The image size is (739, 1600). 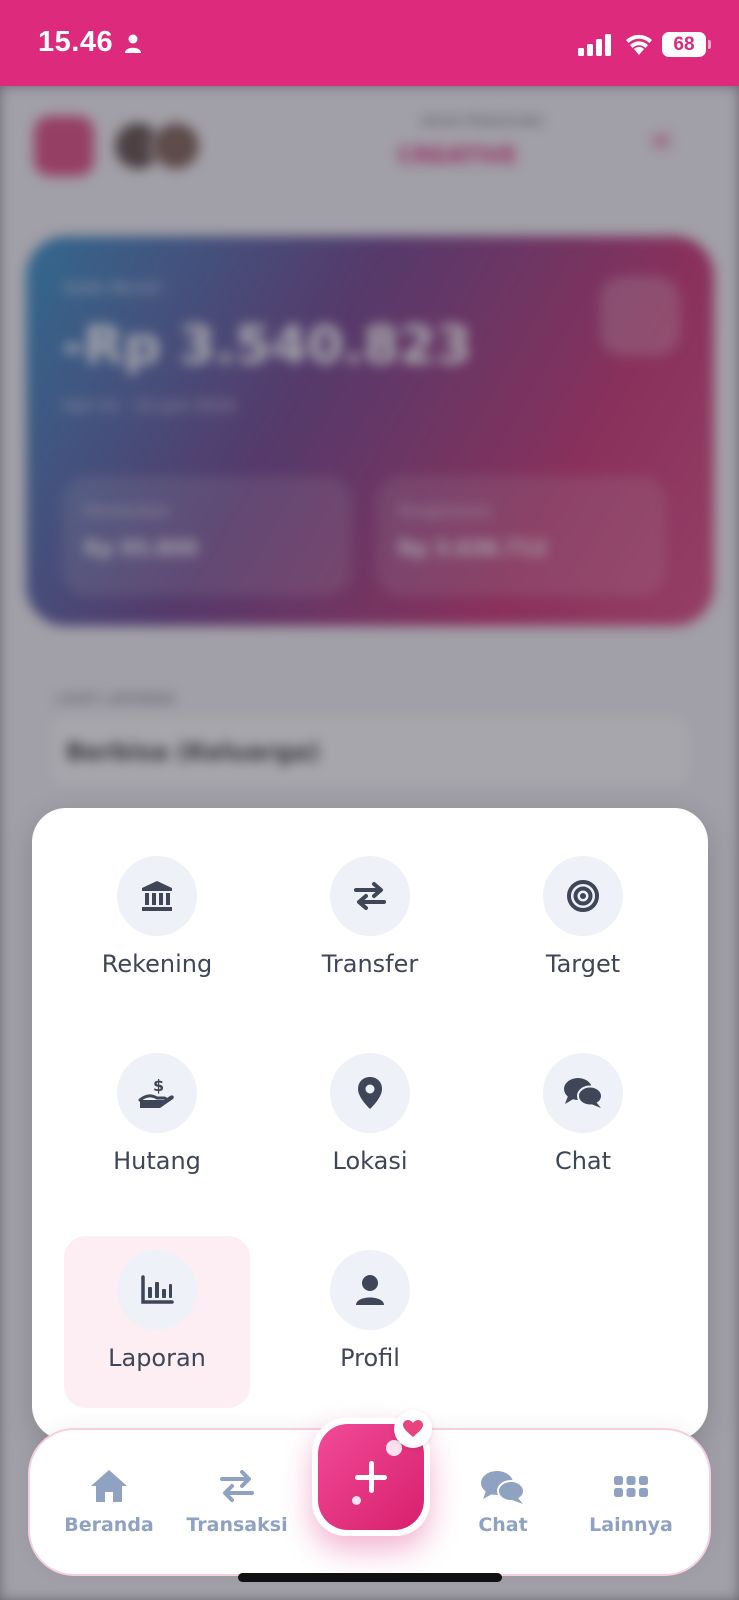 I want to click on bank-icon, so click(x=157, y=896).